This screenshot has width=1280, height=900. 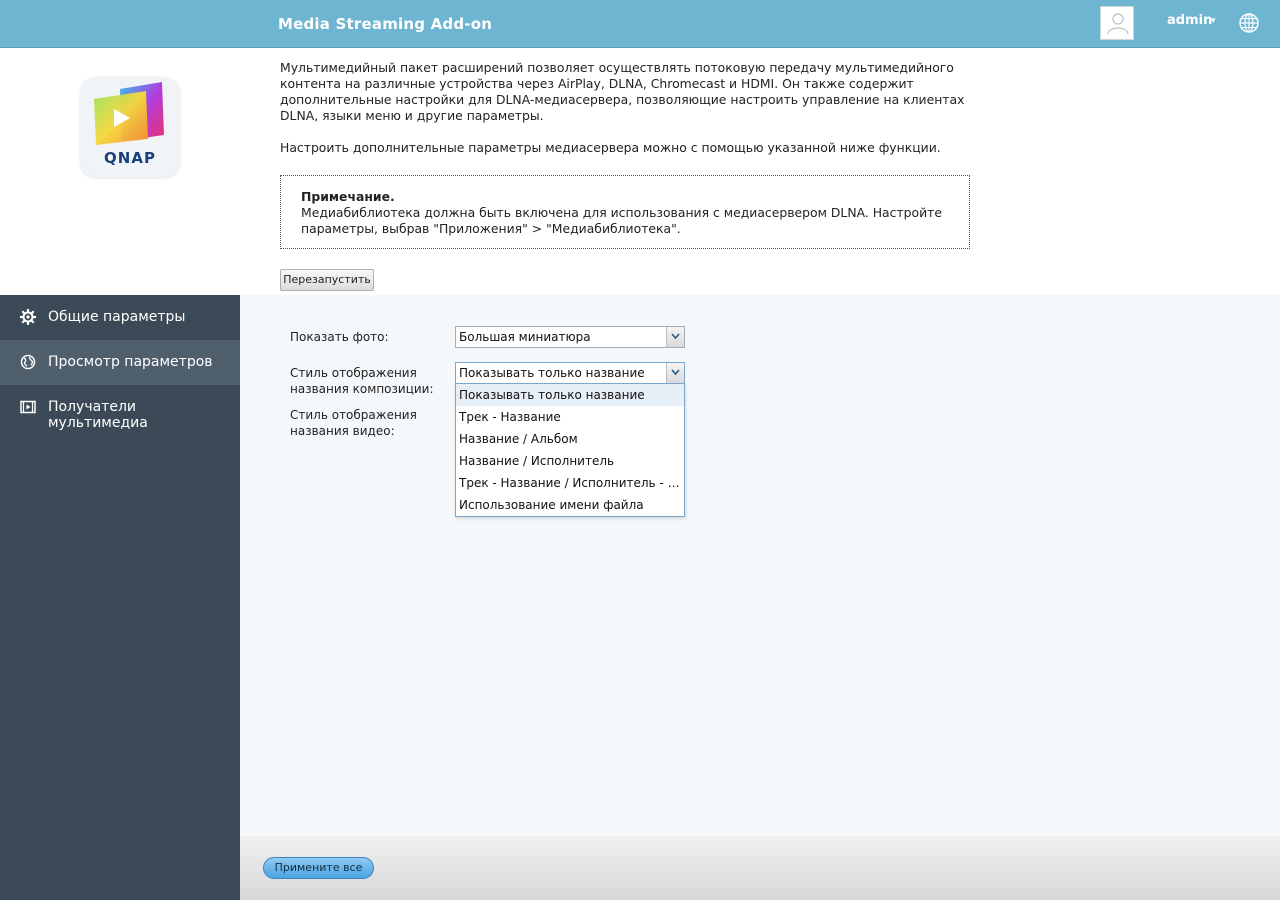 I want to click on music-title-style-select: Показывать только название, so click(x=570, y=373).